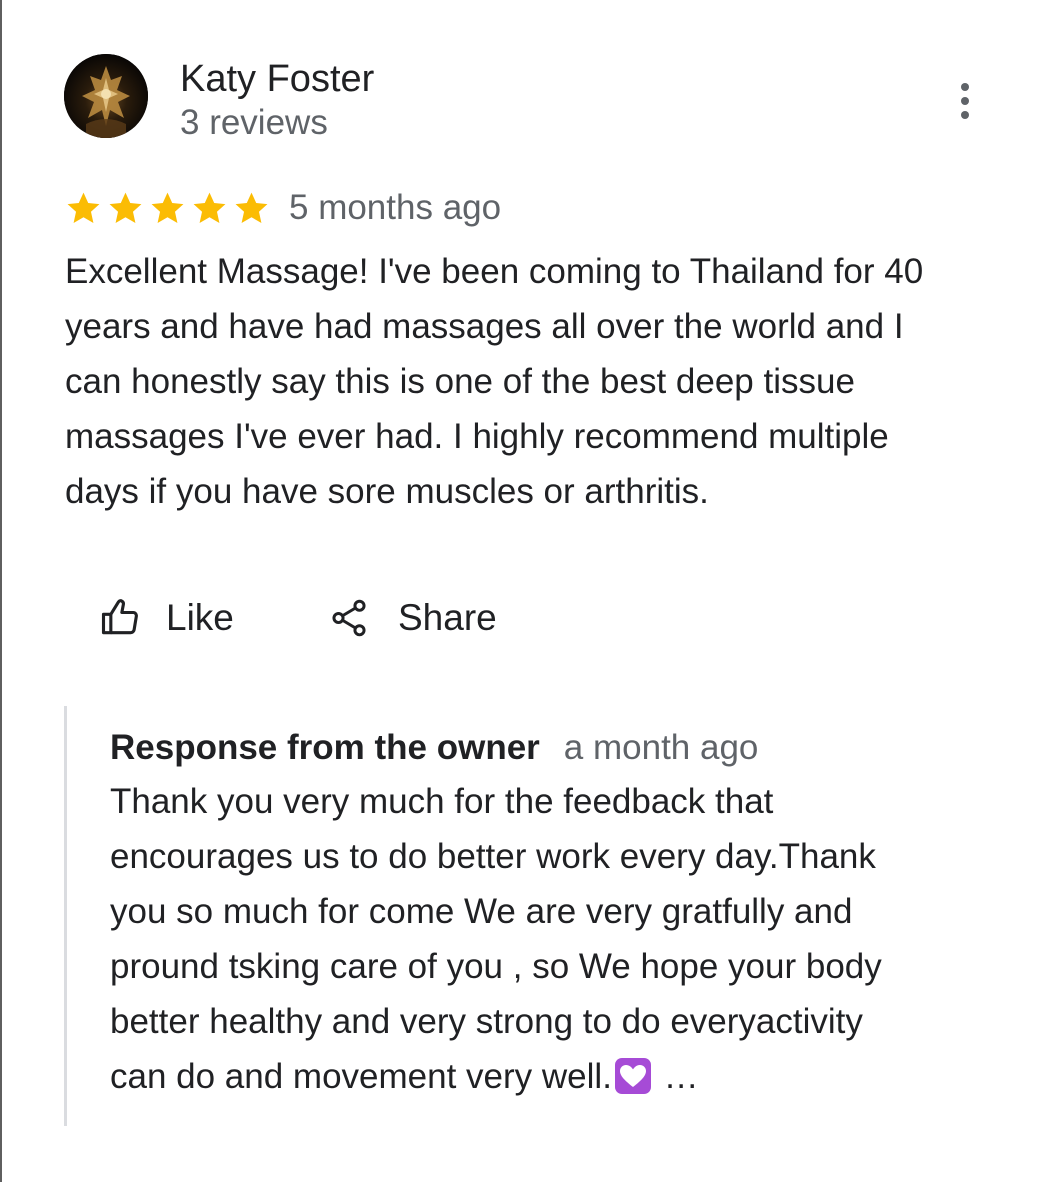 The image size is (1044, 1182). I want to click on owner-response-header: Response from the owner a month ago, so click(434, 751).